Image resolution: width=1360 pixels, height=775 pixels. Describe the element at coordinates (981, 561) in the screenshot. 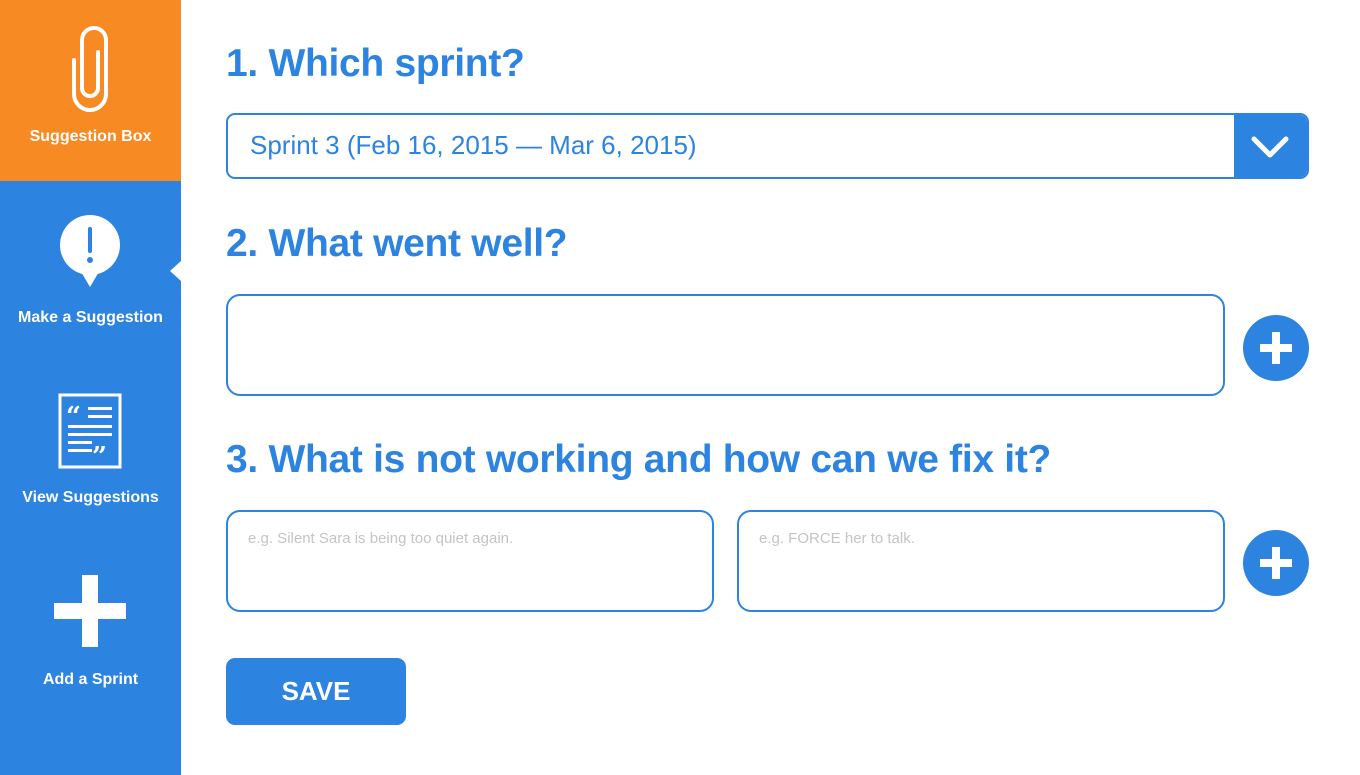

I see `fix-field` at that location.